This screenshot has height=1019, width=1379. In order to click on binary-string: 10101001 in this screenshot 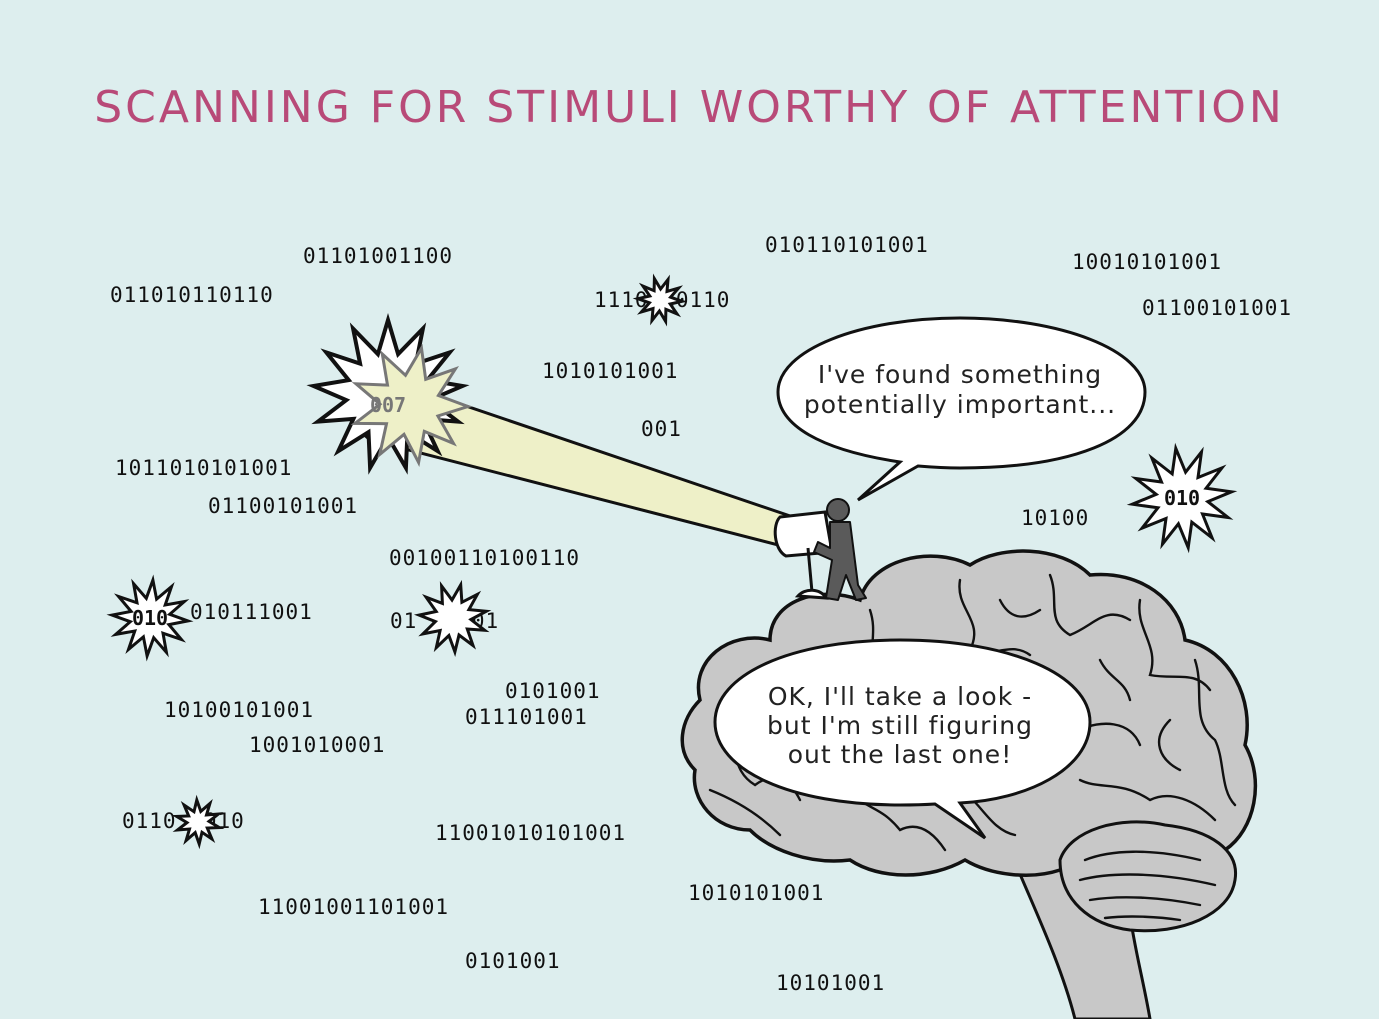, I will do `click(830, 983)`.